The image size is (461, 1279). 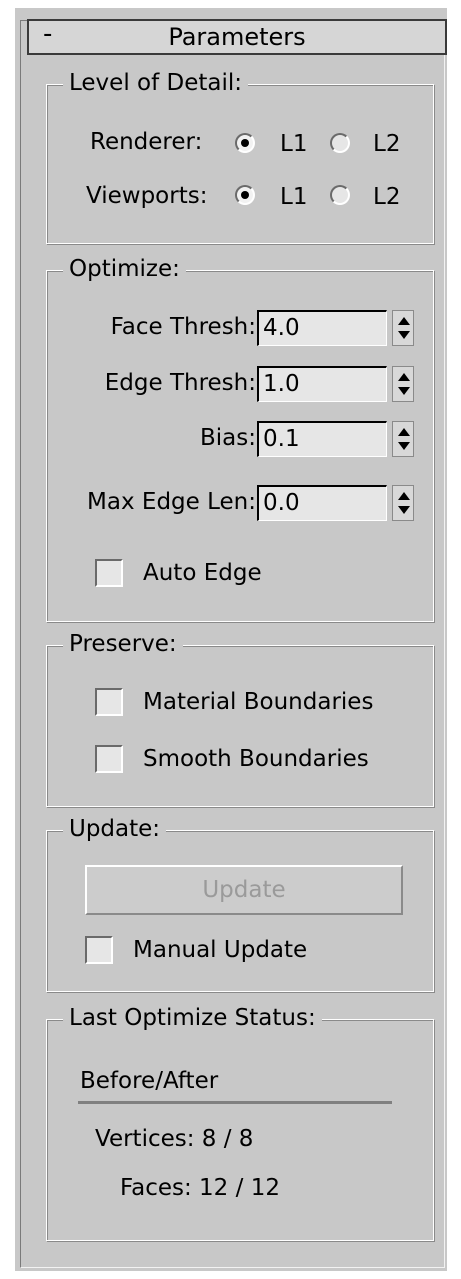 I want to click on level-of-detail-group: Level of Detail:, so click(x=240, y=156).